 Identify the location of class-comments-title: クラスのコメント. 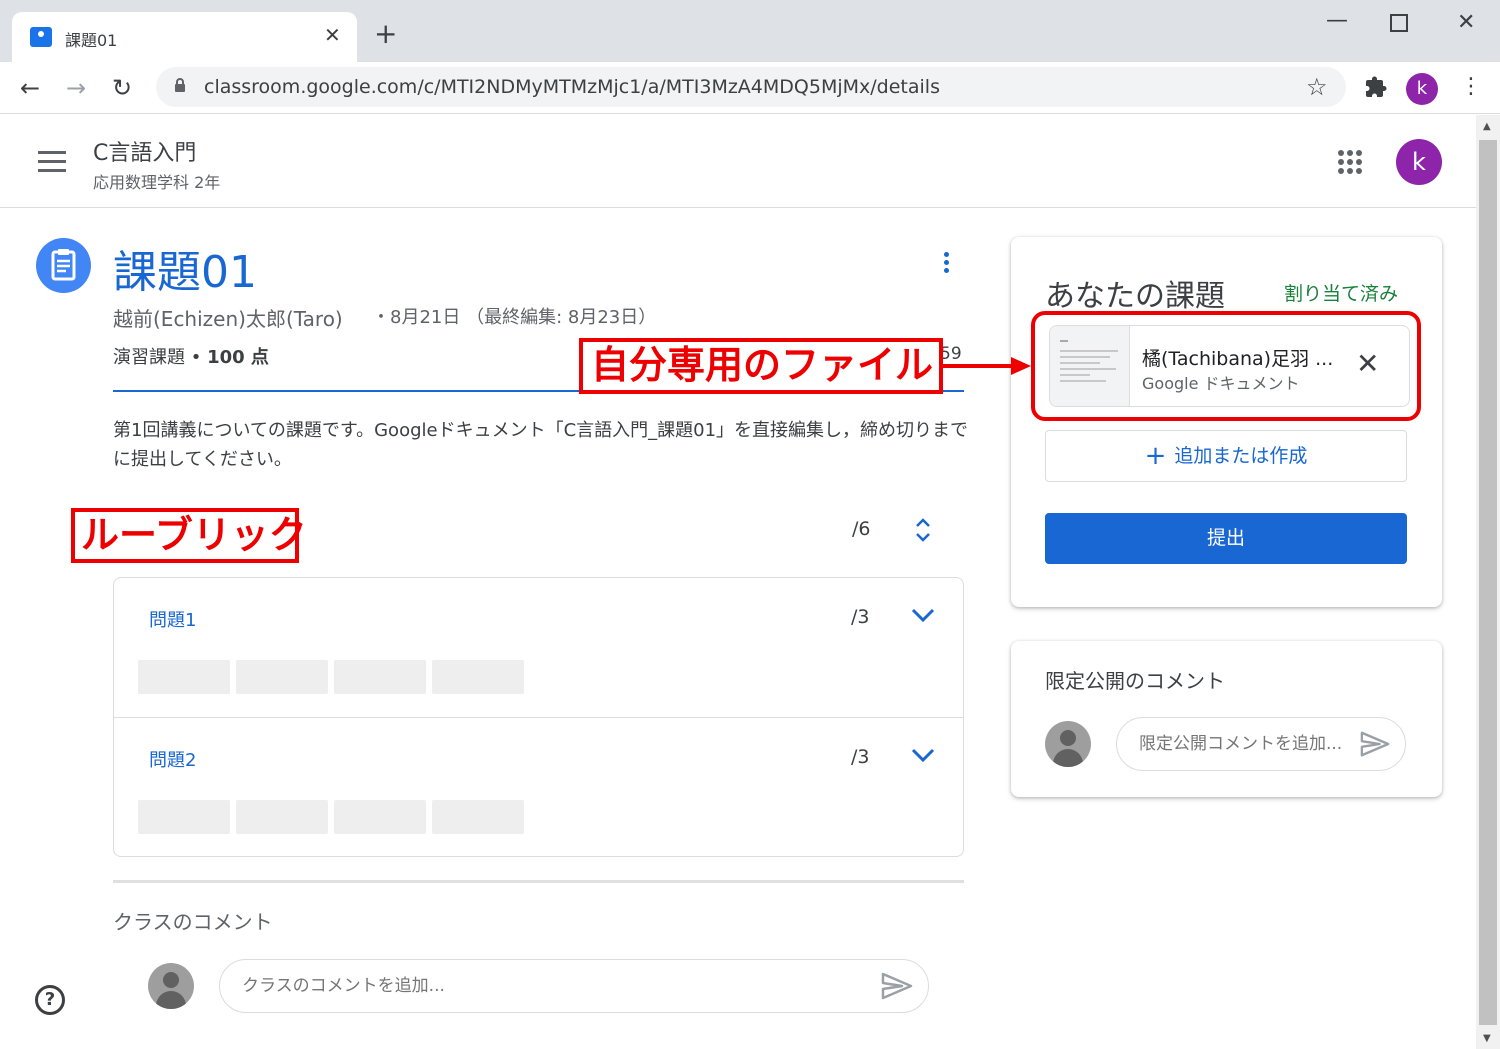
(193, 922).